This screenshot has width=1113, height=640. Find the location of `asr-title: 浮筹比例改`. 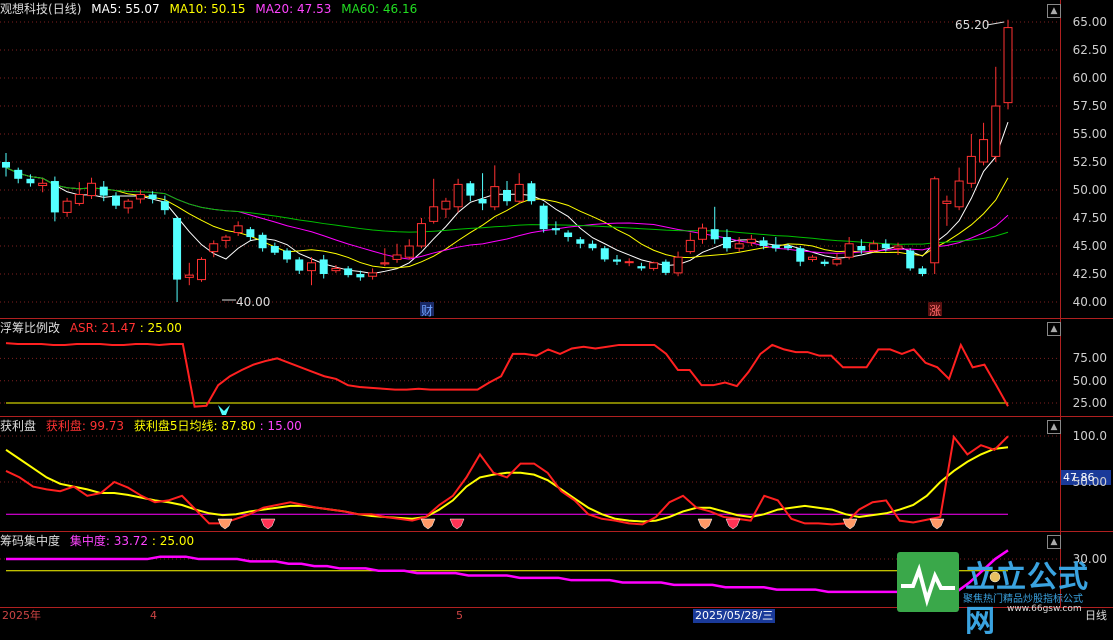

asr-title: 浮筹比例改 is located at coordinates (30, 328).